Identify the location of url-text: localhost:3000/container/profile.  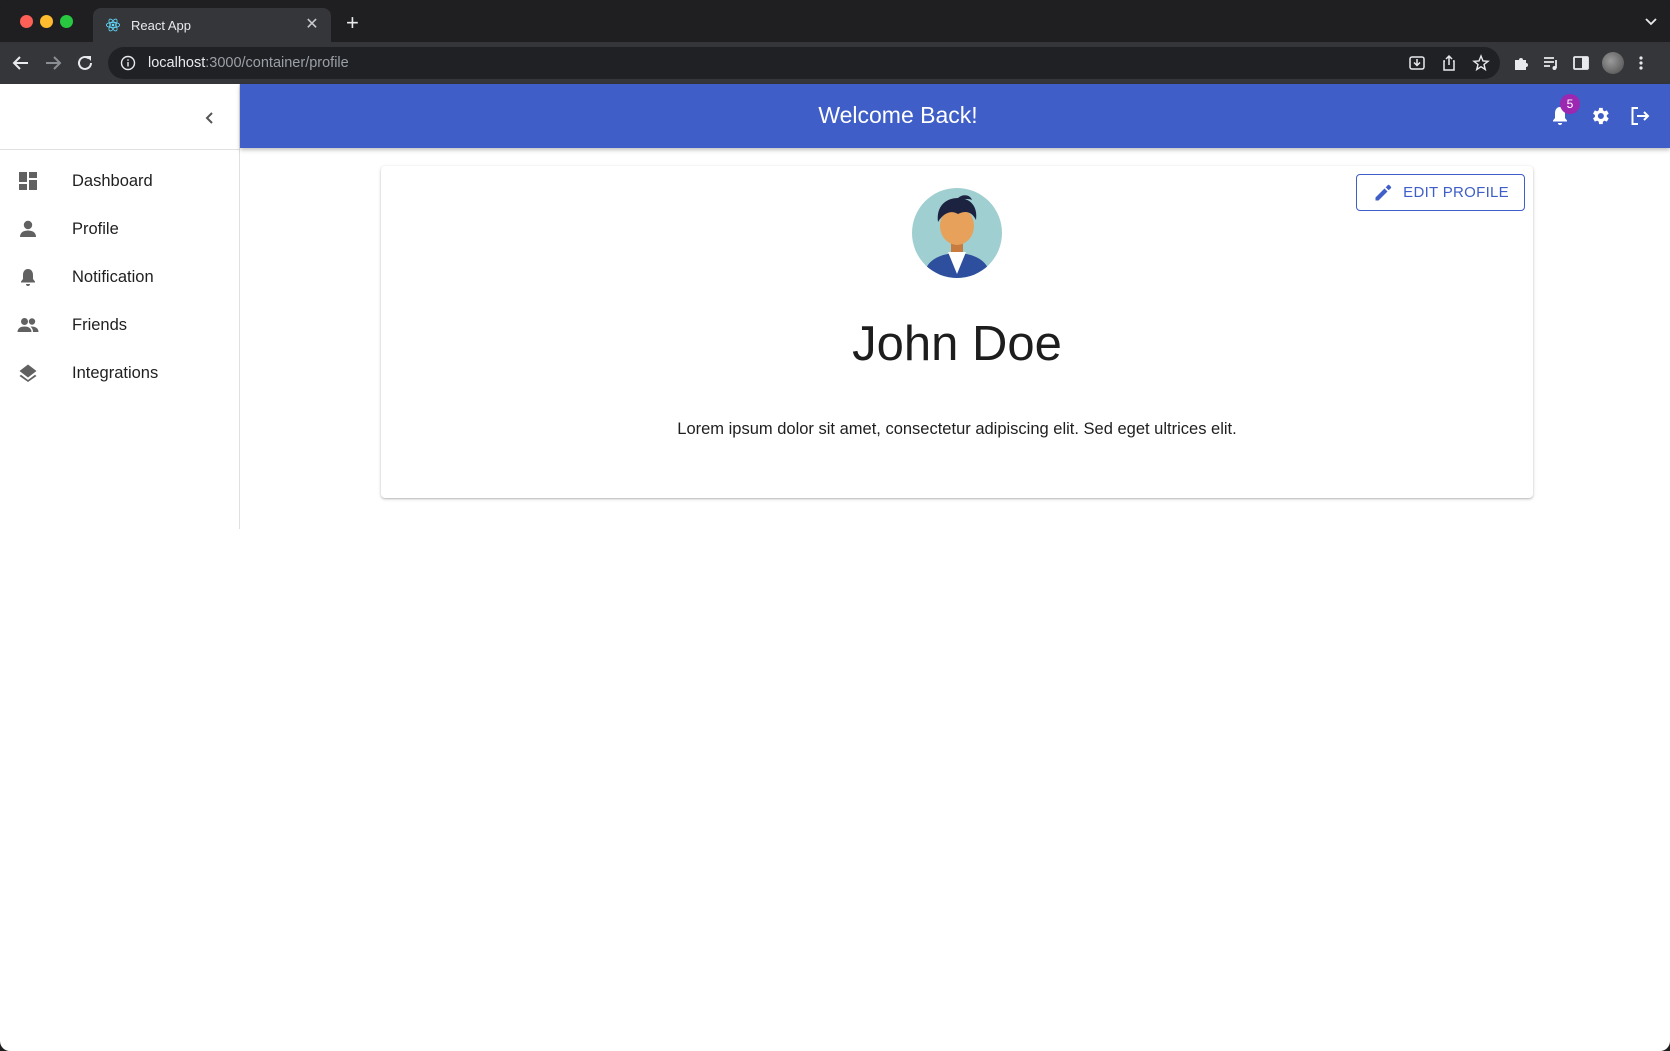
(248, 63).